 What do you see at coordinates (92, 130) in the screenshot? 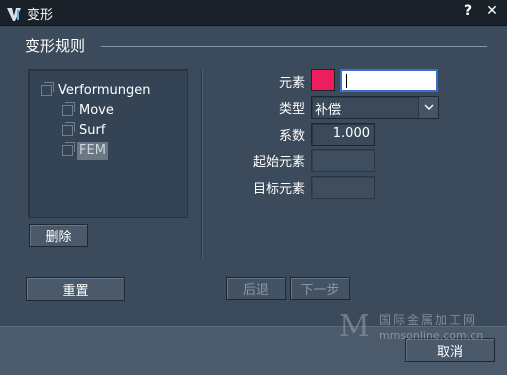
I see `tree-item-label: Surf` at bounding box center [92, 130].